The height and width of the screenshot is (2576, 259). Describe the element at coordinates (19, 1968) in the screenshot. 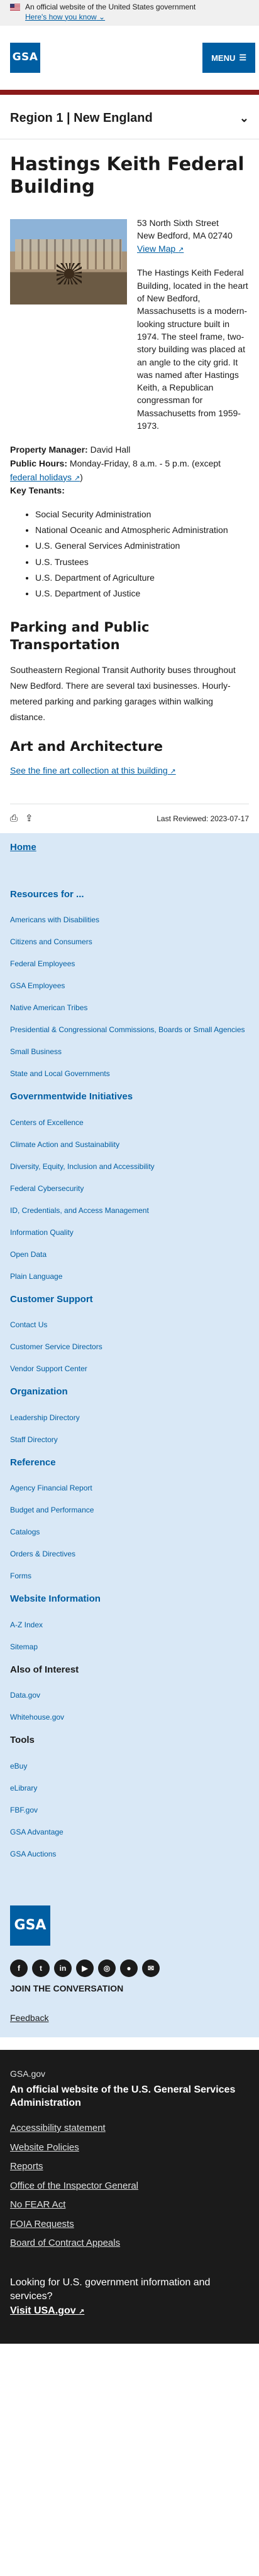

I see `facebook-icon: f` at that location.